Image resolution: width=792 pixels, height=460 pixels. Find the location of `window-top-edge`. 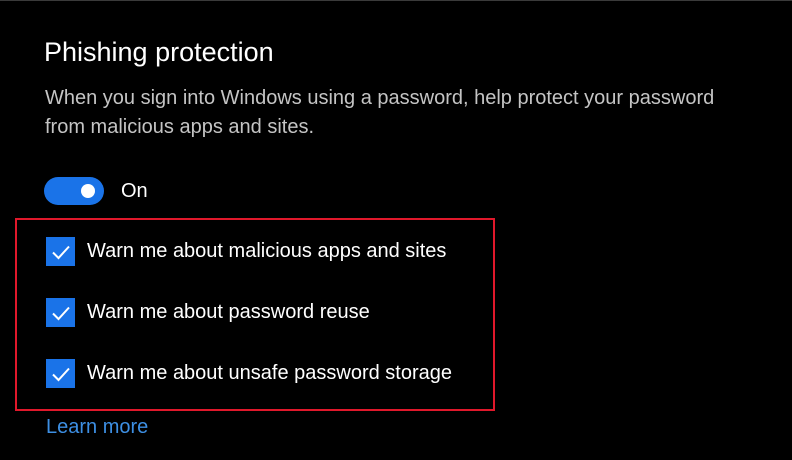

window-top-edge is located at coordinates (396, 0).